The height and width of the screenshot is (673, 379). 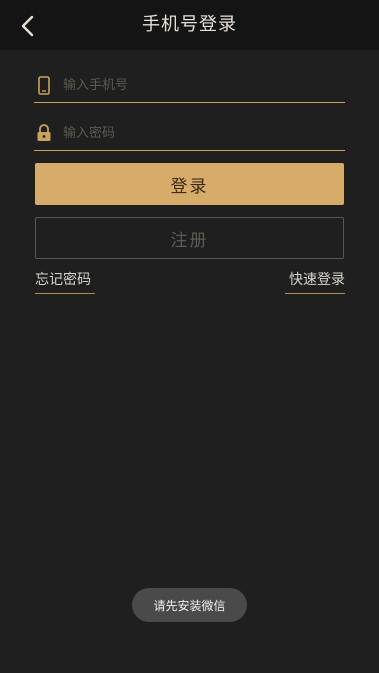 I want to click on password-field, so click(x=189, y=133).